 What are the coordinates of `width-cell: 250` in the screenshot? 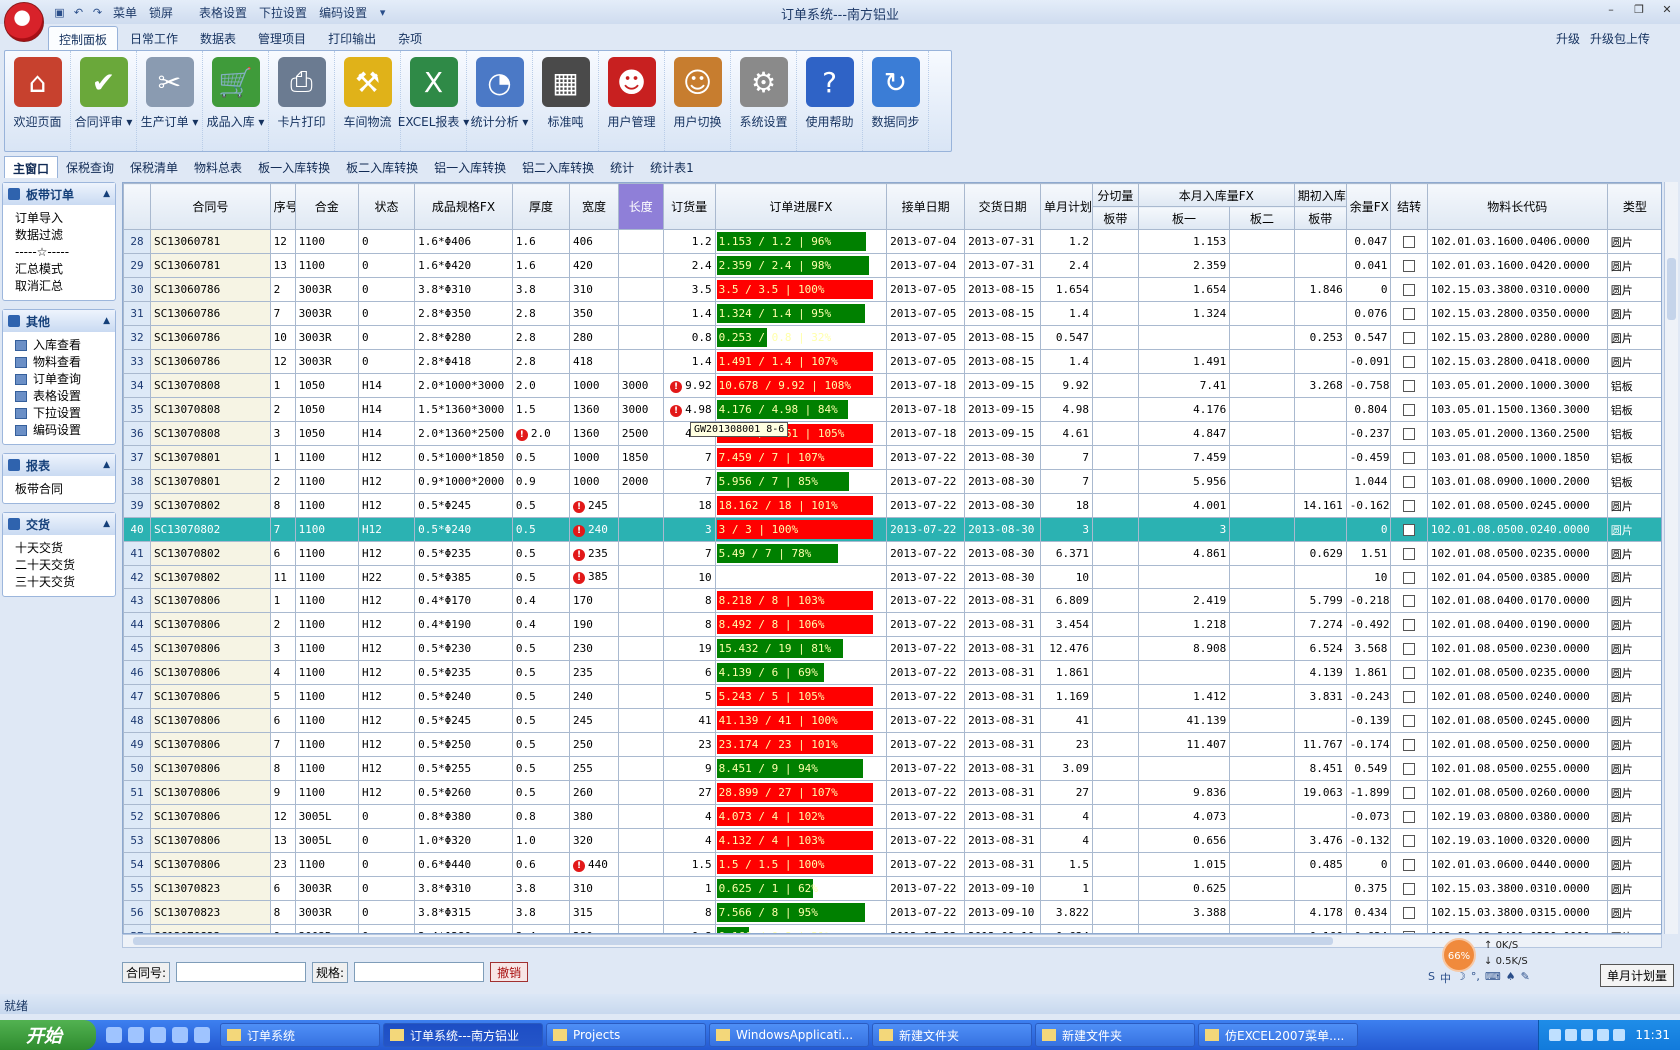 It's located at (594, 744).